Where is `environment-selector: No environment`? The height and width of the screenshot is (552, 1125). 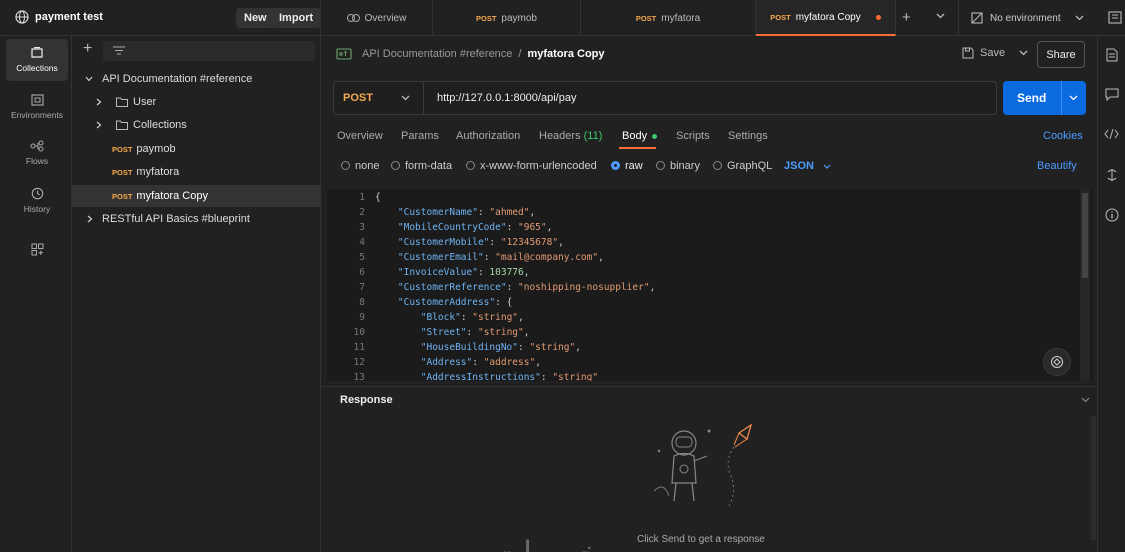
environment-selector: No environment is located at coordinates (1027, 18).